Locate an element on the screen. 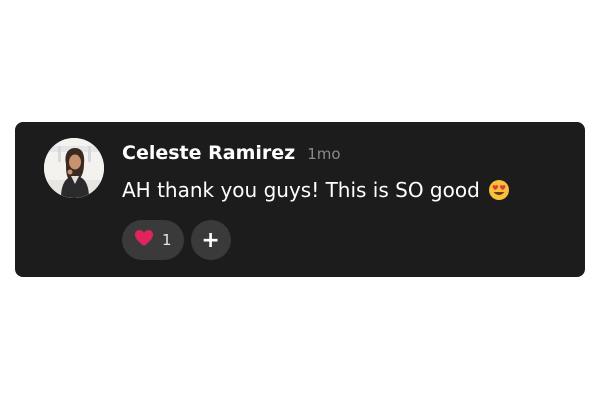 This screenshot has height=400, width=600. avatar is located at coordinates (74, 168).